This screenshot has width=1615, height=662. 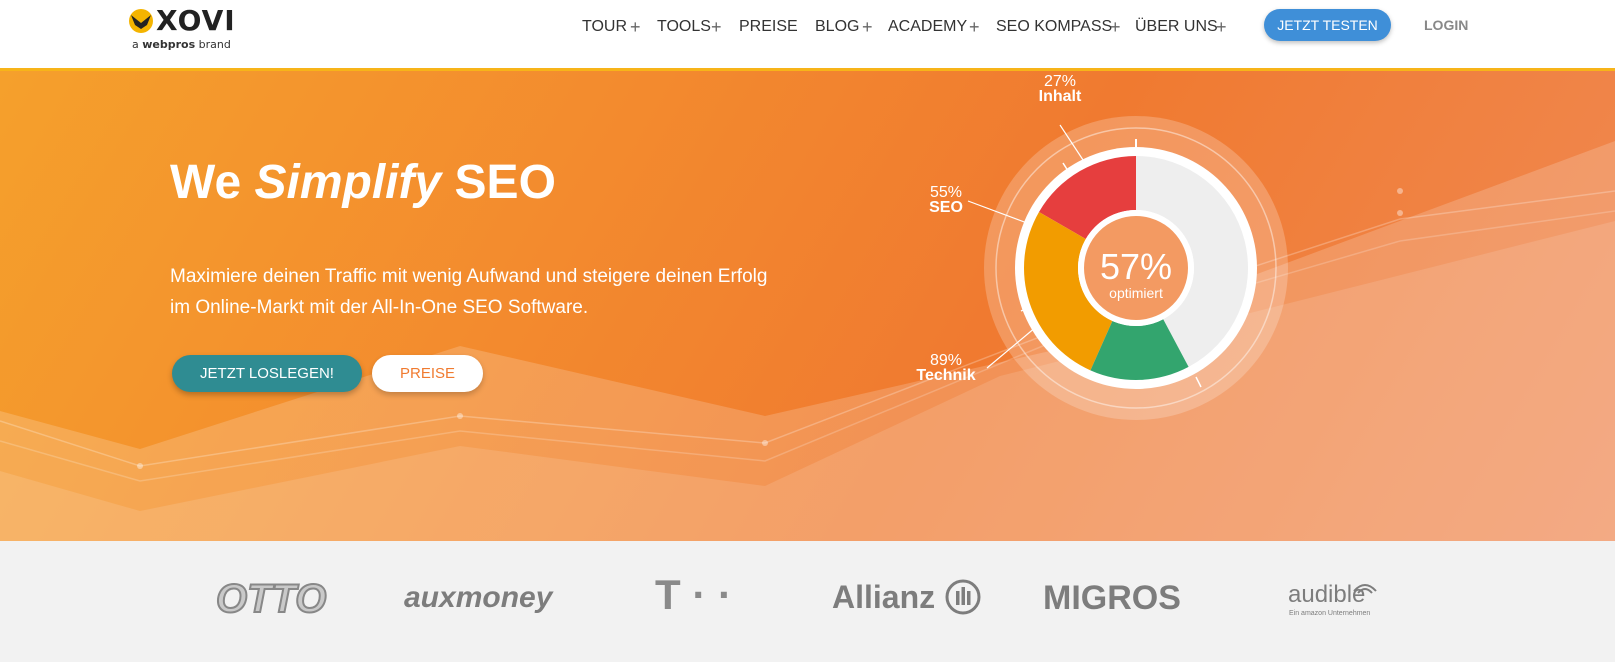 What do you see at coordinates (1112, 598) in the screenshot?
I see `logo-migros: MIGROS` at bounding box center [1112, 598].